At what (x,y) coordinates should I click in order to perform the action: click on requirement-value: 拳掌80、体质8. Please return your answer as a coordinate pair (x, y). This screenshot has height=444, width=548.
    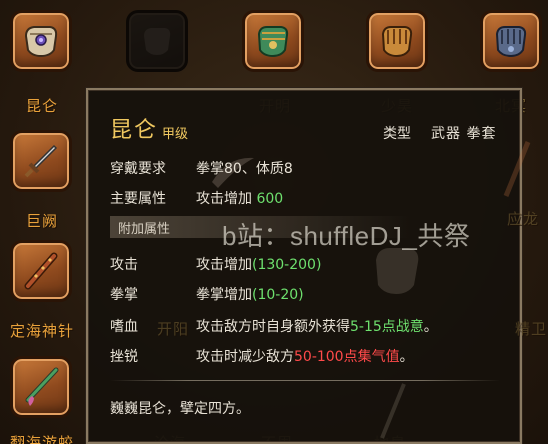
    Looking at the image, I should click on (244, 169).